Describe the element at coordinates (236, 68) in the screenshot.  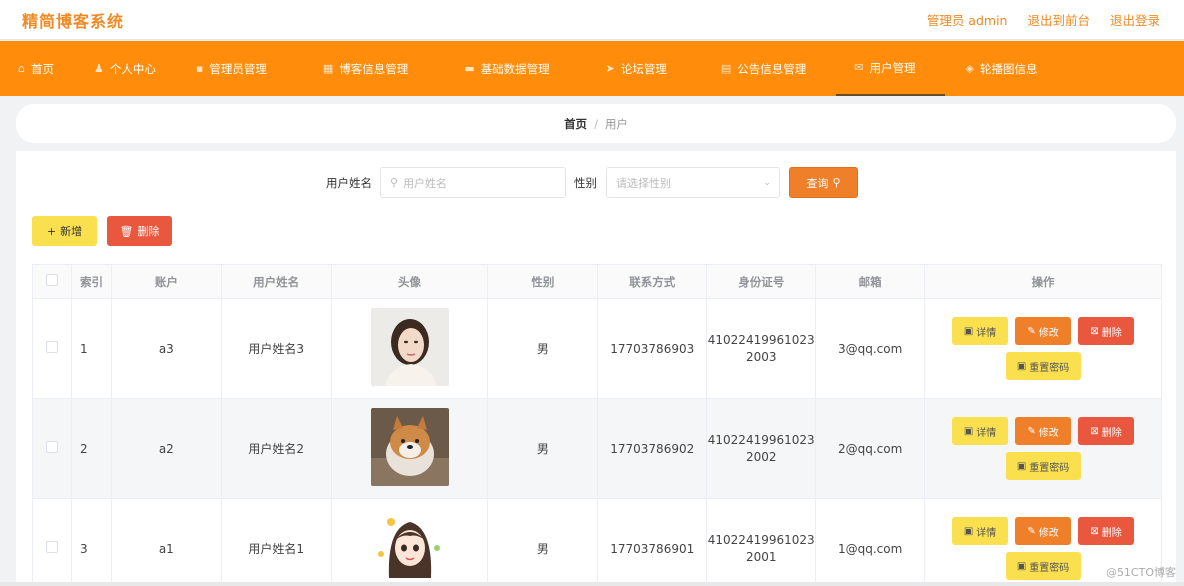
I see `nav-item-admin-management: ▪ 管理员管理` at that location.